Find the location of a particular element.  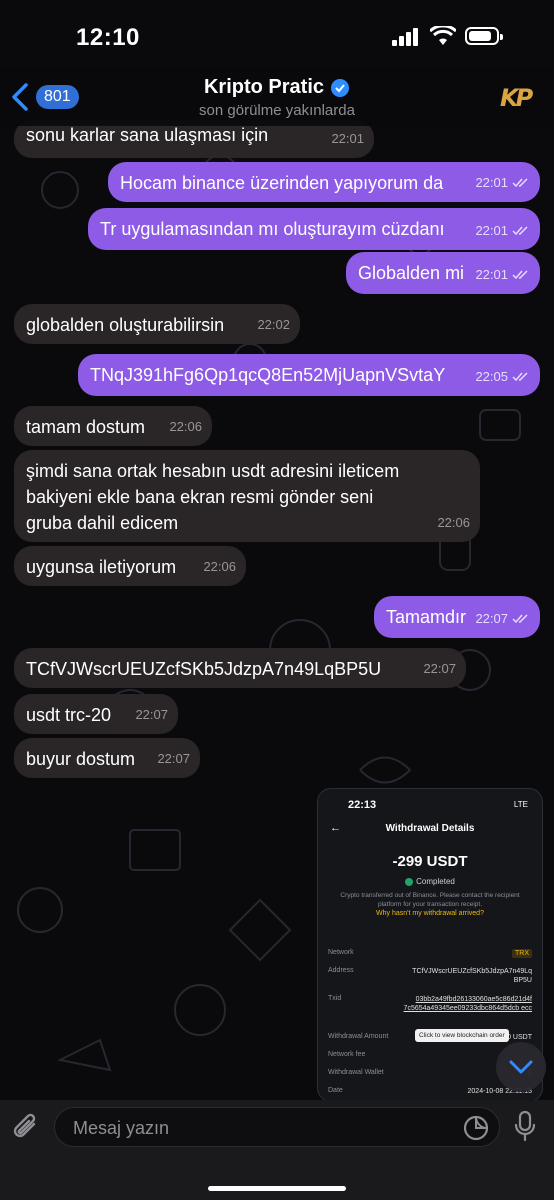

message-bubble: buyur dostum 22:07 is located at coordinates (107, 758).